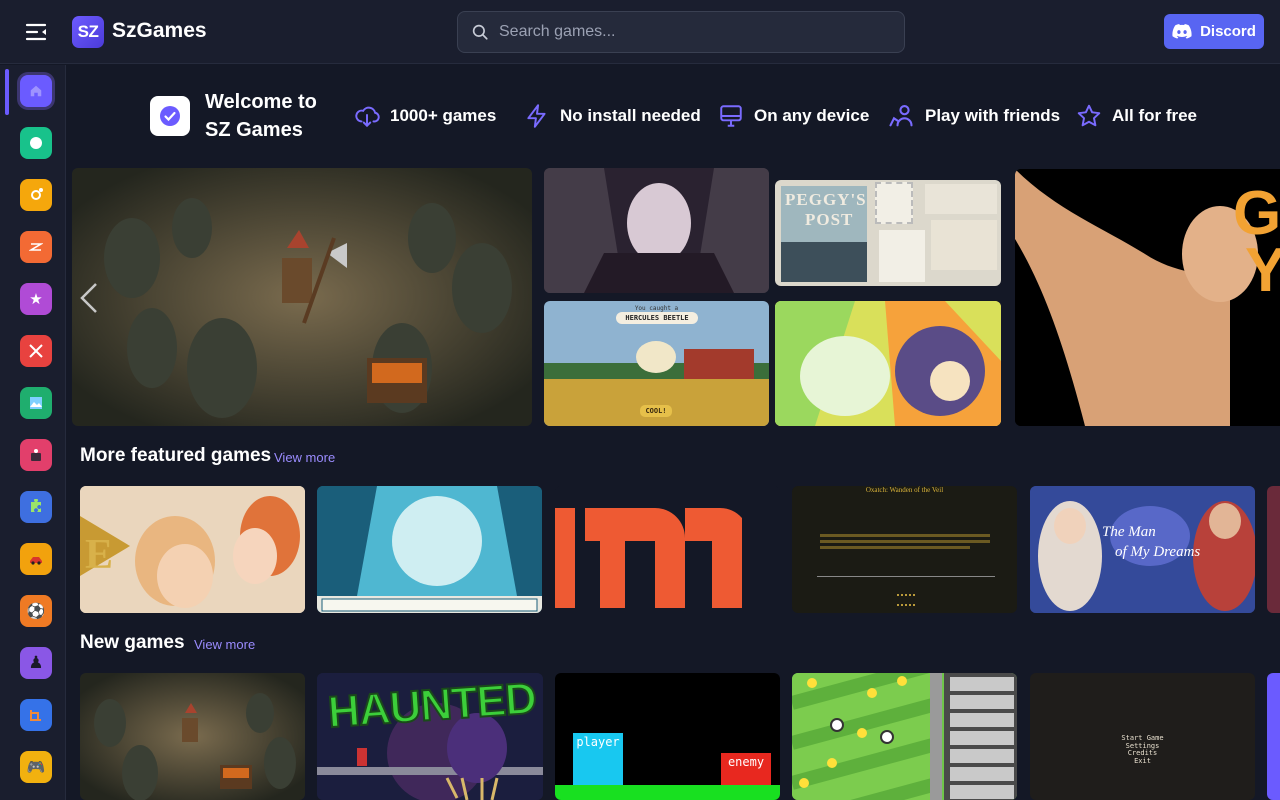  I want to click on featured-view-more-link: View more, so click(304, 457).